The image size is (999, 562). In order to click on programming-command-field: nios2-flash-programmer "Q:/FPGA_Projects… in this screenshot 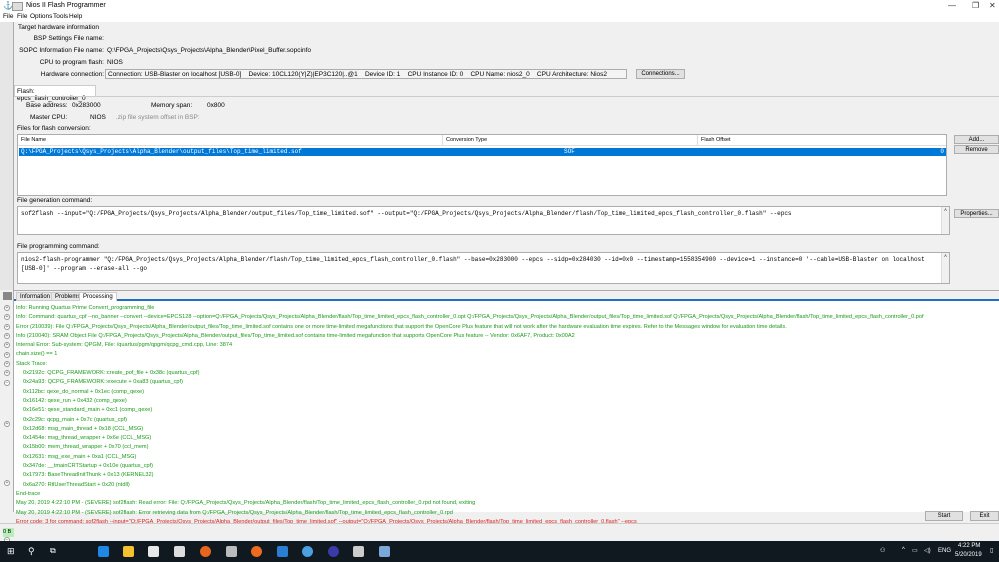, I will do `click(483, 268)`.